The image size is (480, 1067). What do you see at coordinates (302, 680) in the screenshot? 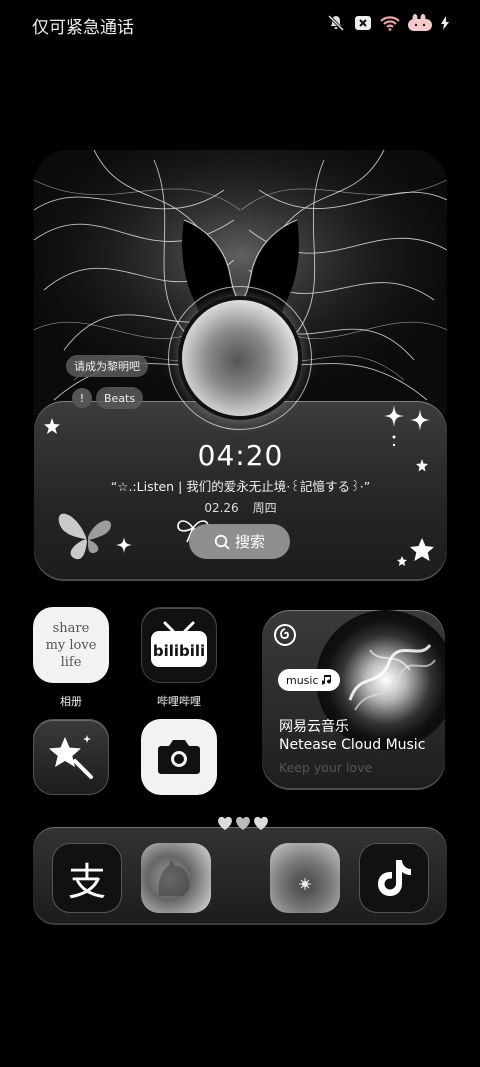
I see `music-bubble-text: music` at bounding box center [302, 680].